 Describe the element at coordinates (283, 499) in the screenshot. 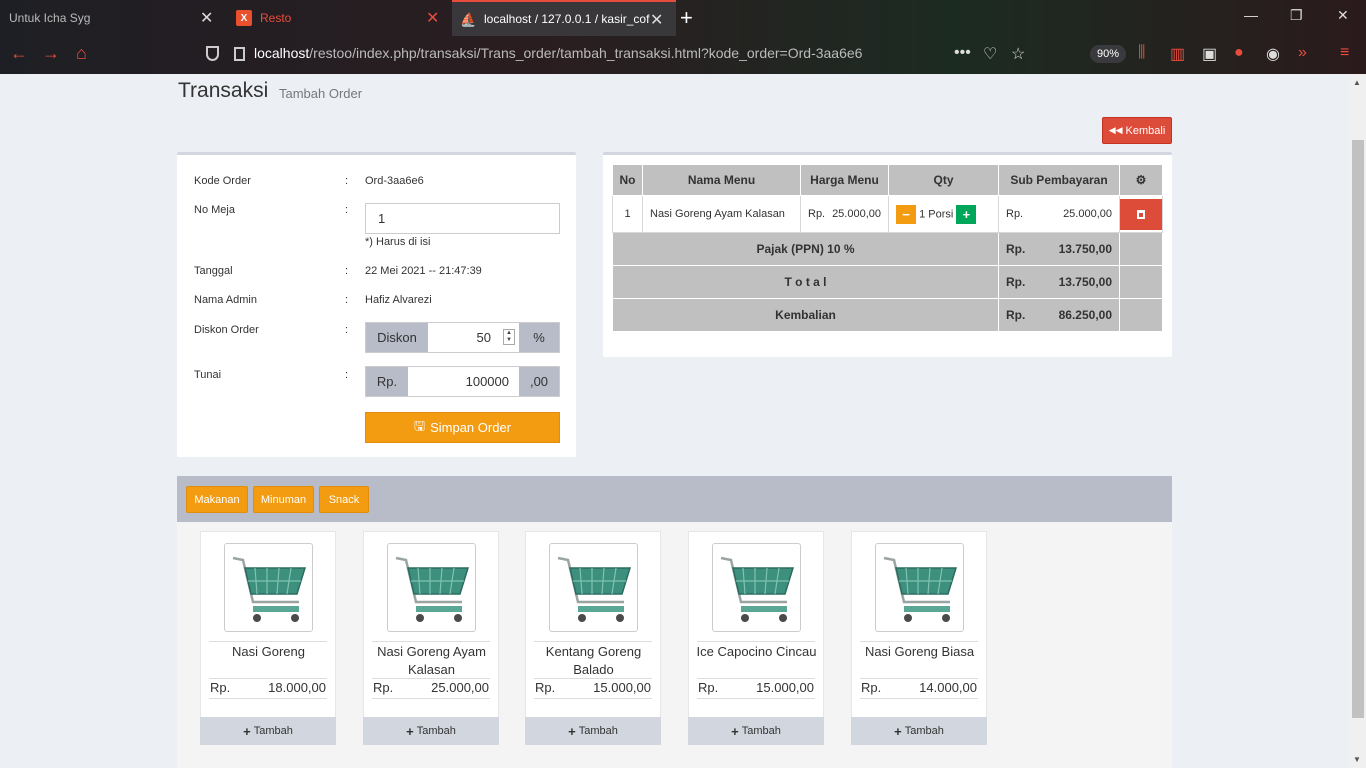

I see `category-minuman-button: Minuman` at that location.